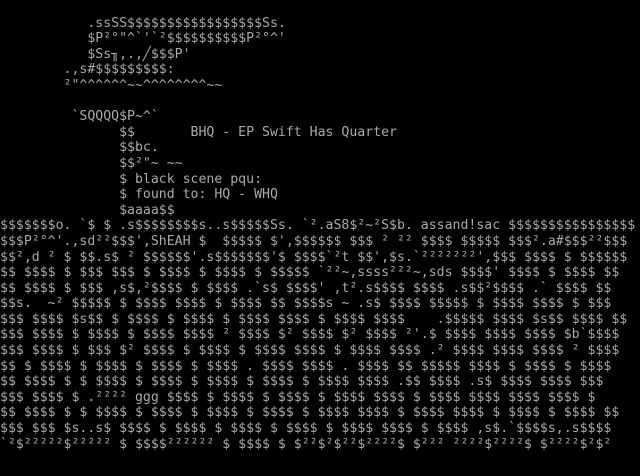  Describe the element at coordinates (198, 132) in the screenshot. I see `terminal-line: $$ BHQ - EP Swift Has Quarter` at that location.